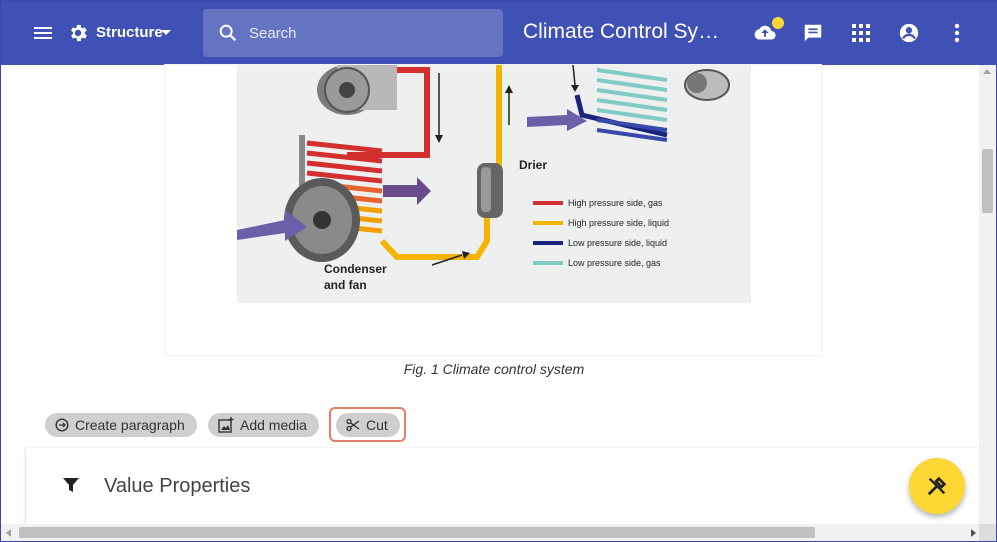 The width and height of the screenshot is (997, 542). I want to click on legend-item: Low pressure side, gas, so click(614, 263).